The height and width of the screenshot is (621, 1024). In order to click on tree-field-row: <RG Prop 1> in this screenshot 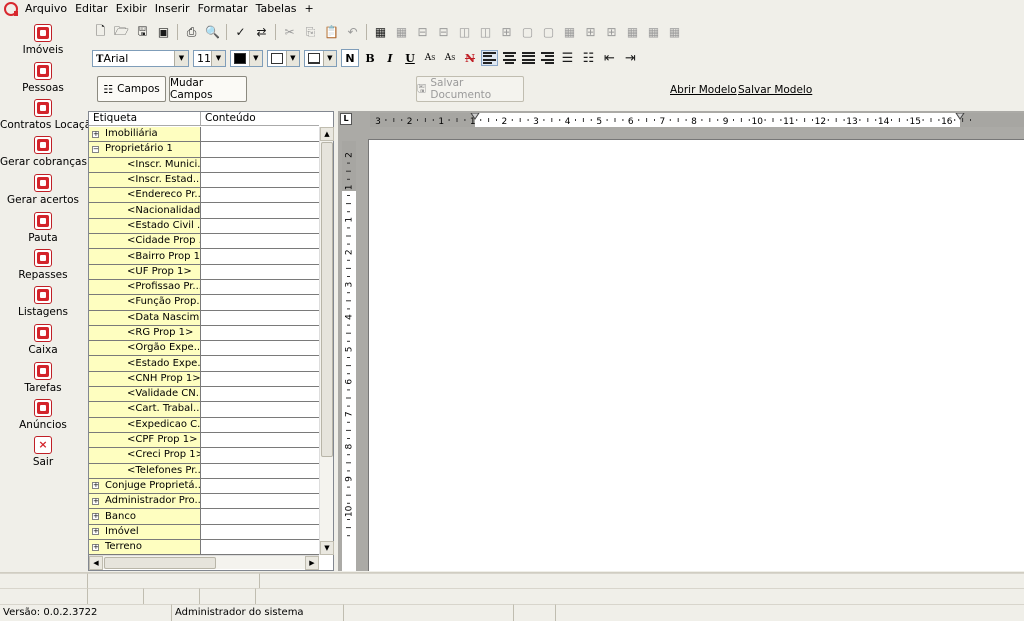, I will do `click(204, 333)`.